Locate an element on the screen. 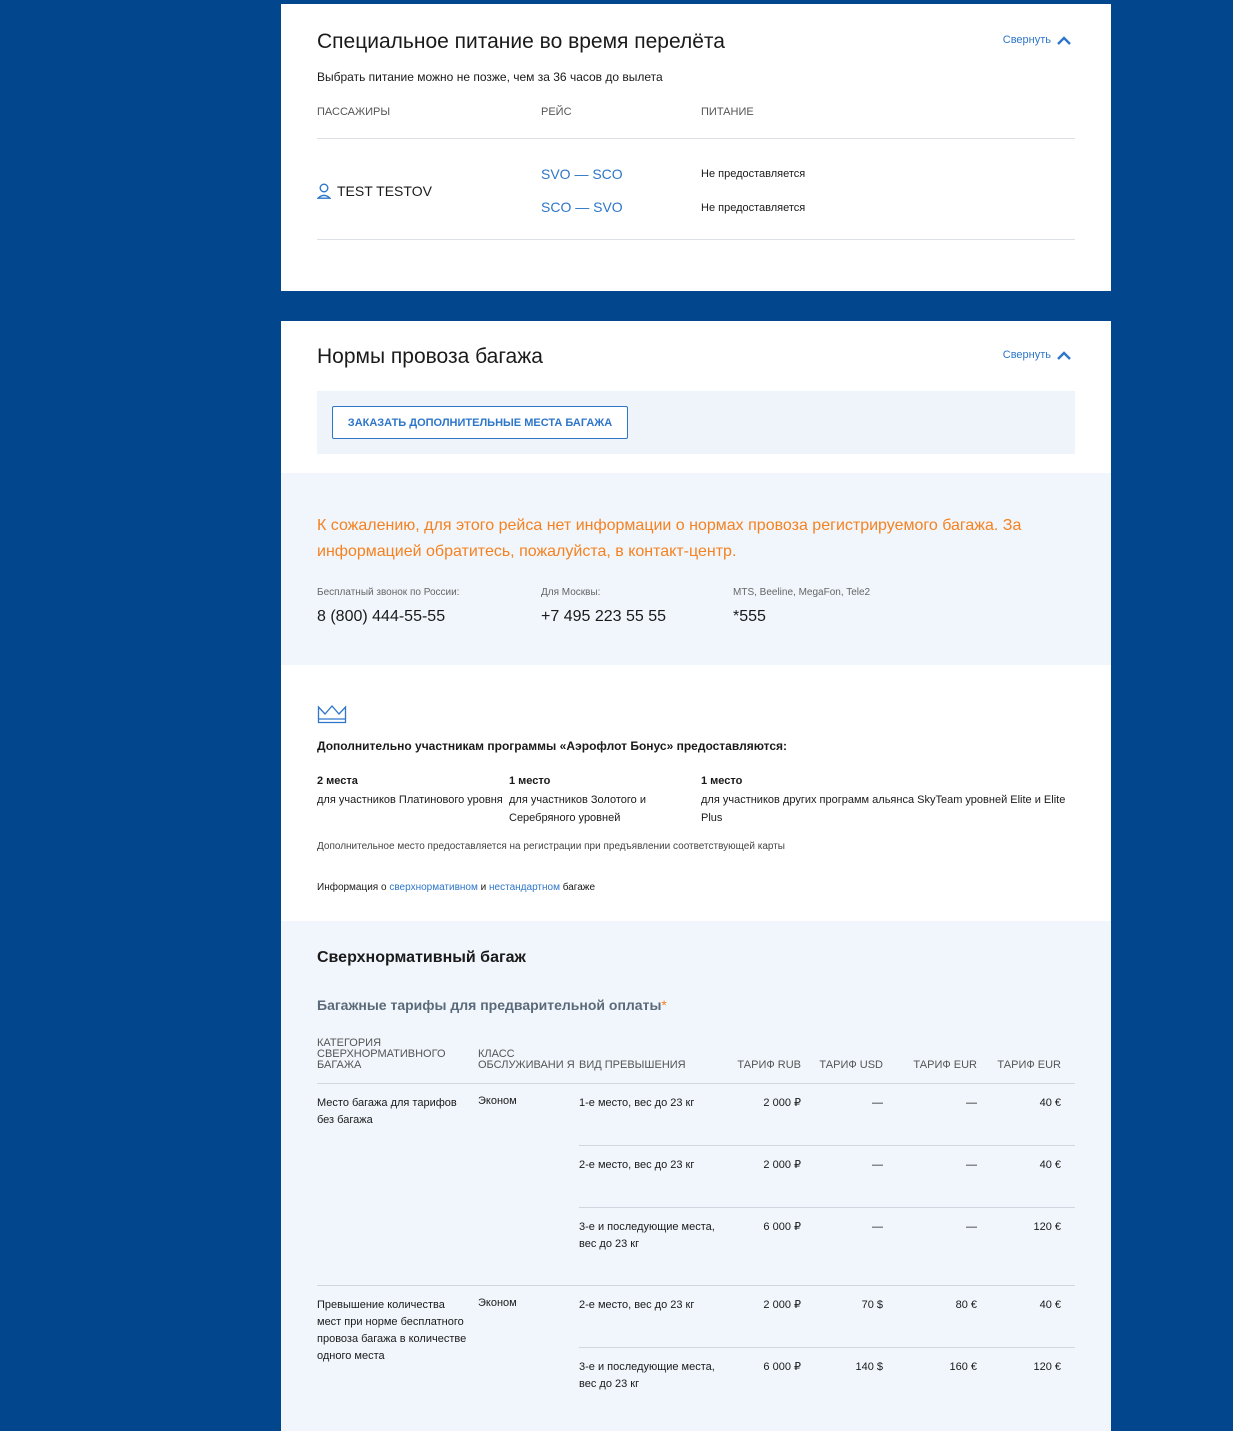 Image resolution: width=1233 pixels, height=1431 pixels. tariff-eur: 80 € is located at coordinates (966, 1305).